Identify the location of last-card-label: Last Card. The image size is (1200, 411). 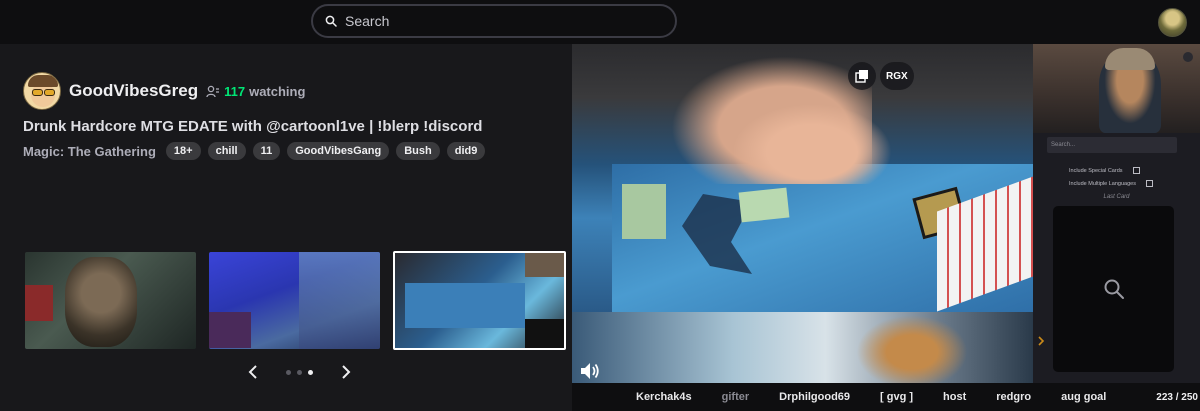
(1116, 197).